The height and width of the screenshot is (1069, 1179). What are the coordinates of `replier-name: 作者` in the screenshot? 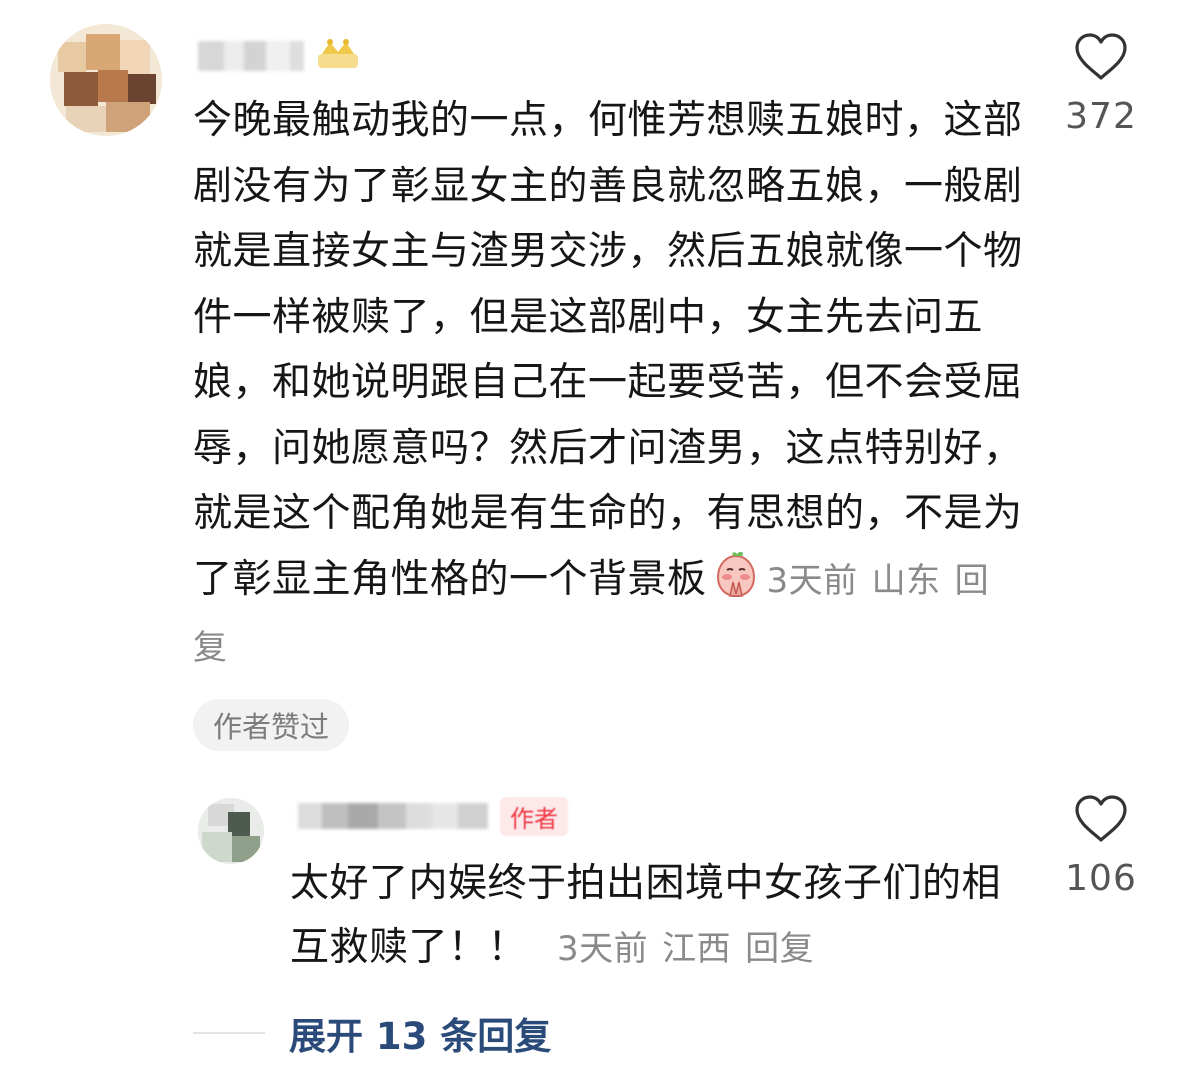 It's located at (433, 816).